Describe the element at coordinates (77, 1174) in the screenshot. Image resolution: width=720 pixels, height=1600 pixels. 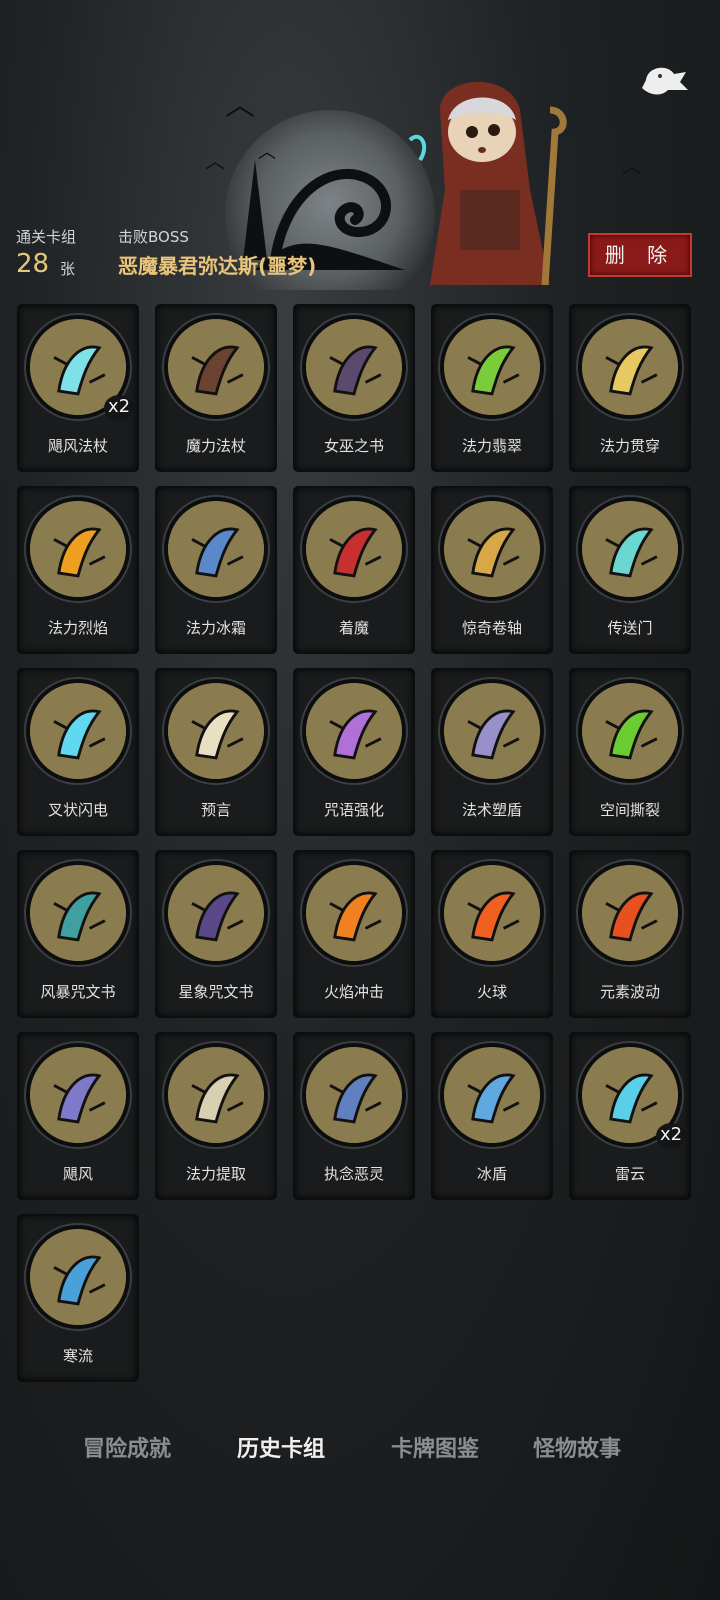
I see `card-name: 飓风` at that location.